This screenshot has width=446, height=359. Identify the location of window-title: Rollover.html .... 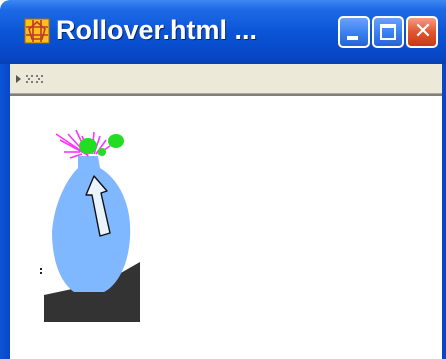
(157, 30).